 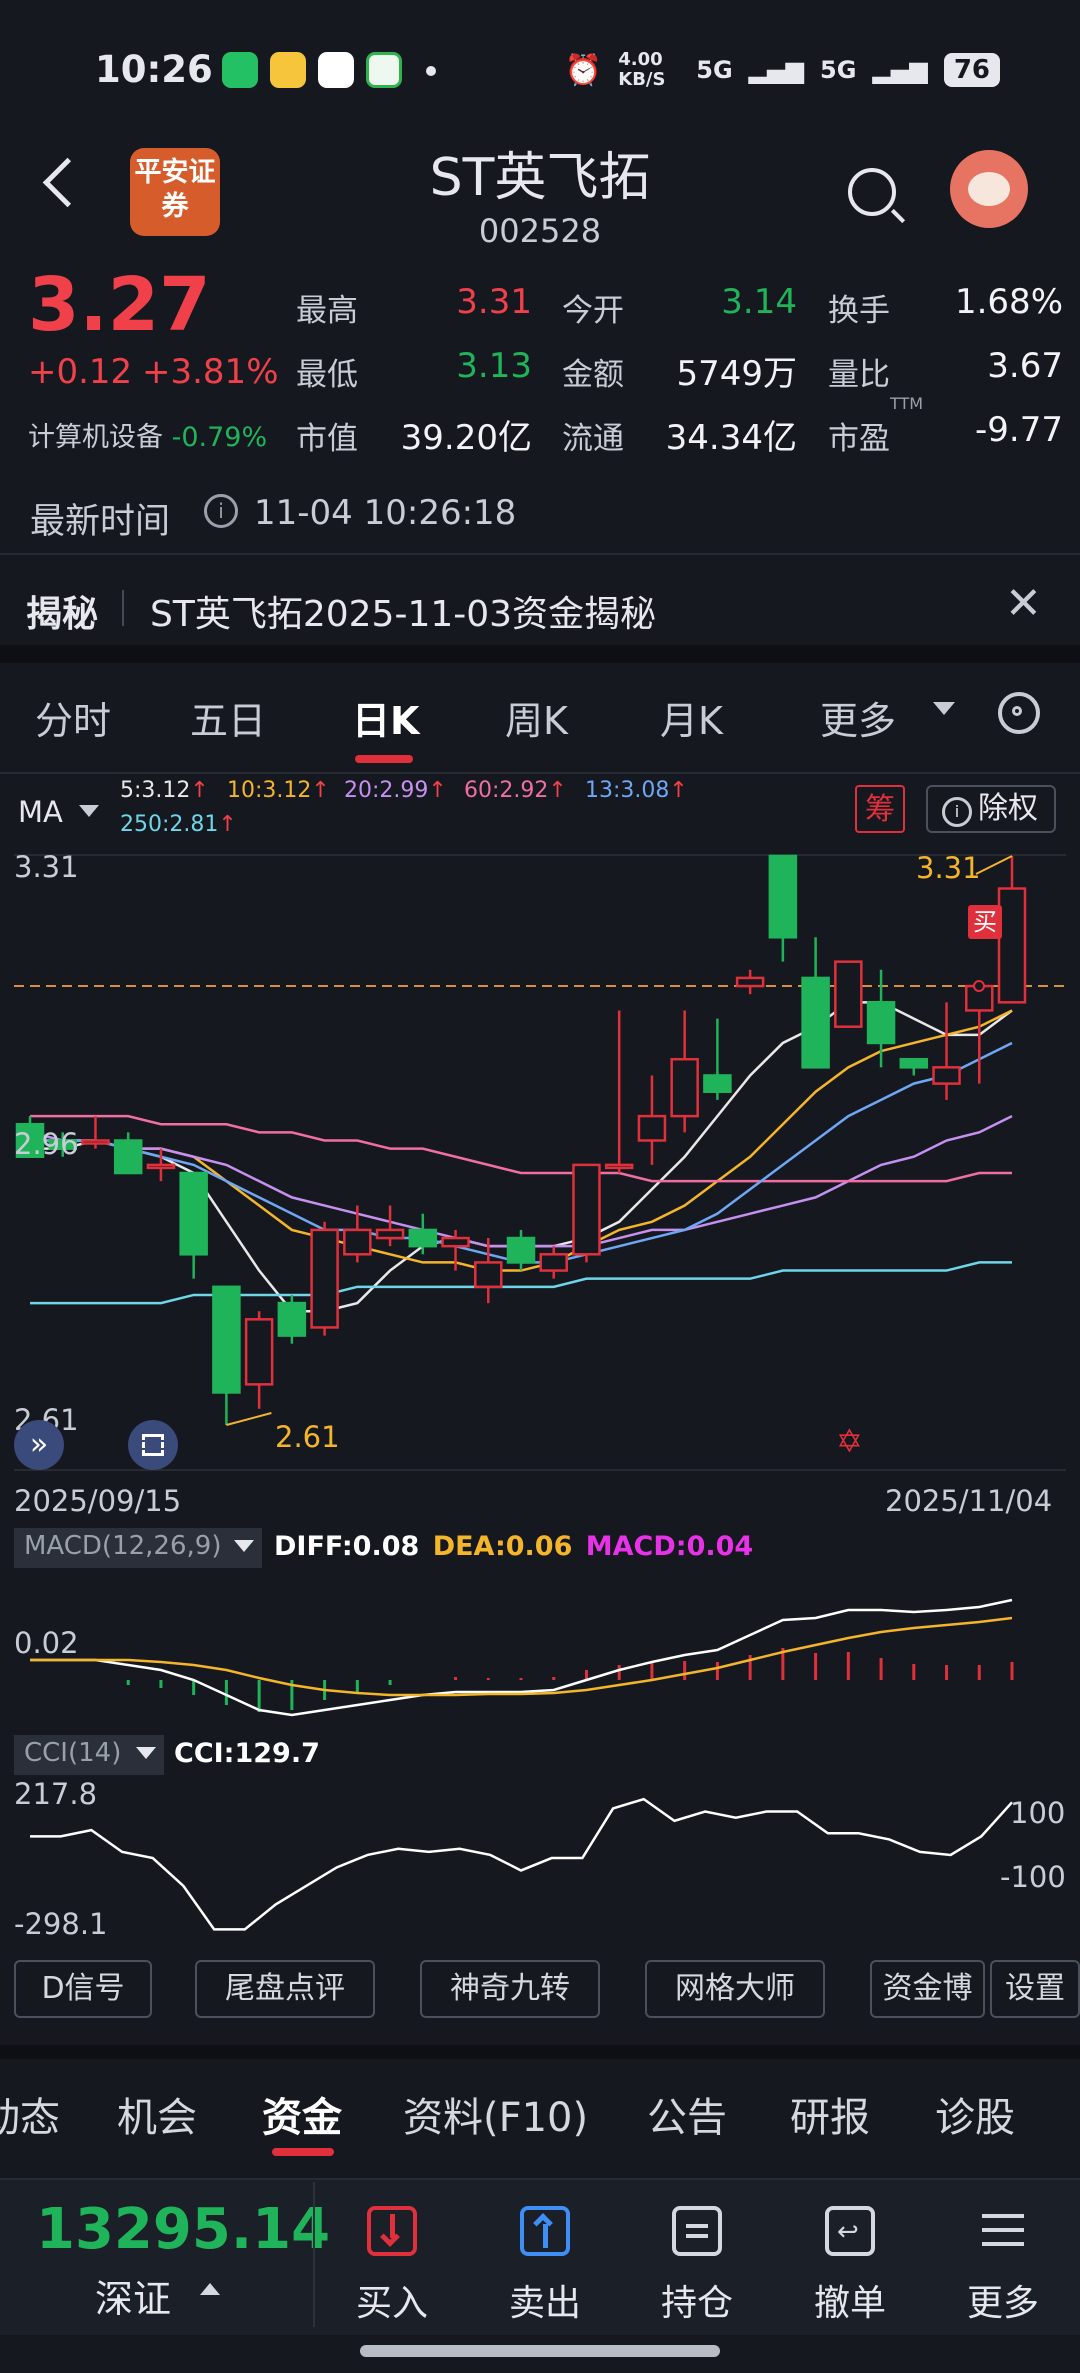 What do you see at coordinates (859, 311) in the screenshot?
I see `stat-label: 换手` at bounding box center [859, 311].